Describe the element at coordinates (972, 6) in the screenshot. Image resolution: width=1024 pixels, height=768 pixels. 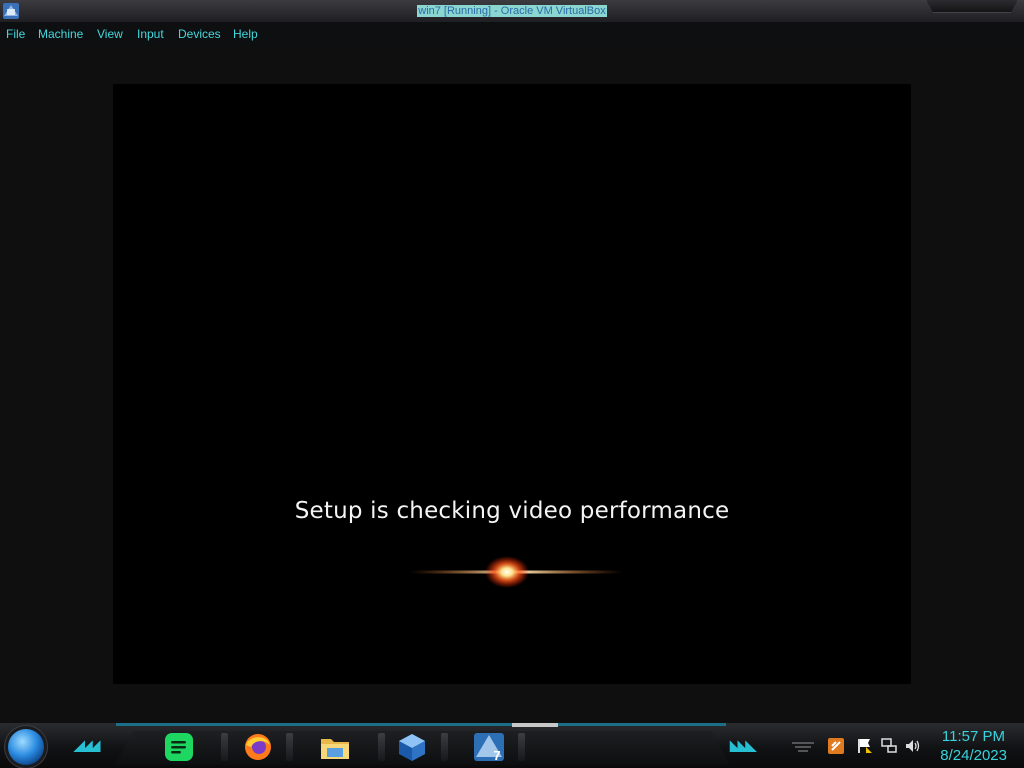
I see `titlebar-decoration` at that location.